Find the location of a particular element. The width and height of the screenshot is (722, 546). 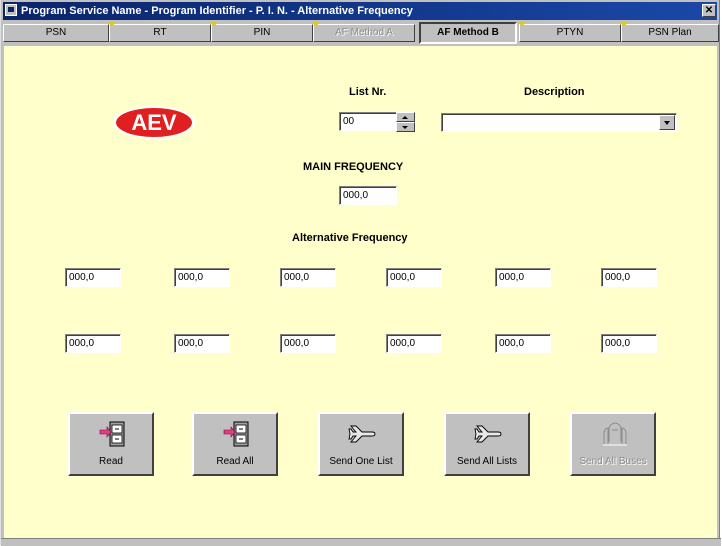

tab-label: PSN Plan is located at coordinates (670, 32).